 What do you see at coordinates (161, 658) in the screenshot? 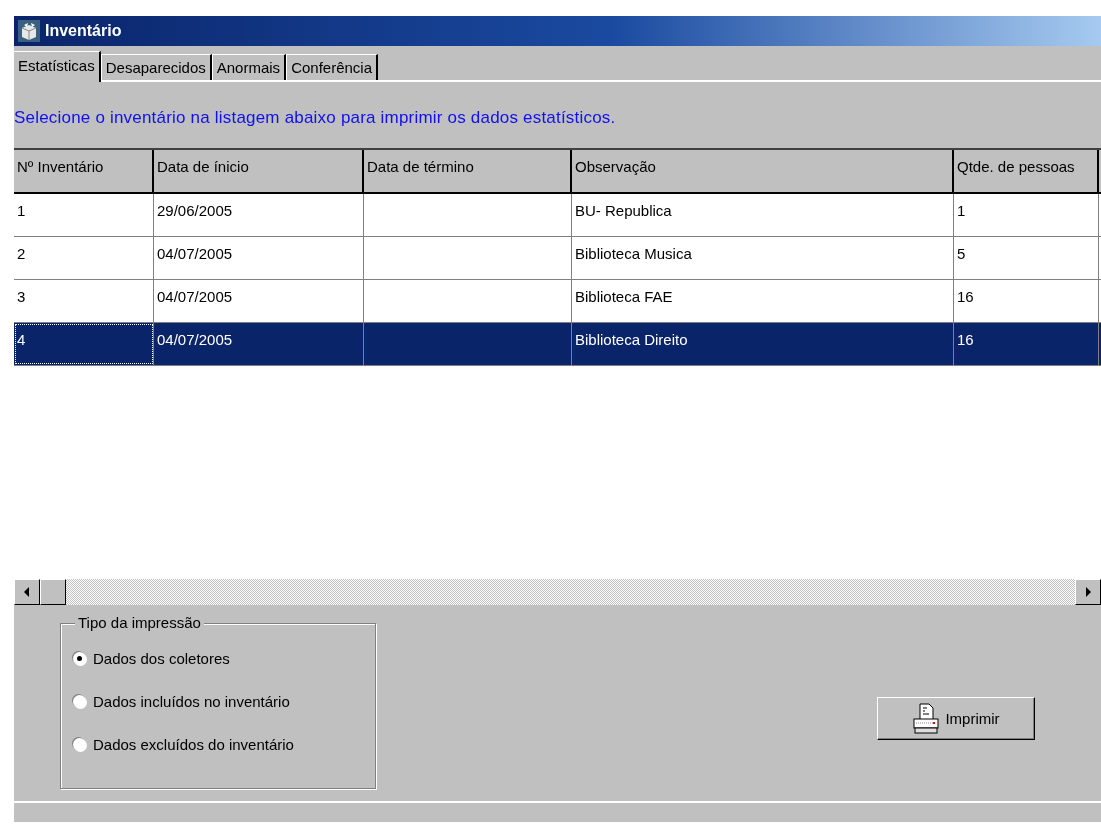
I see `radio-label: Dados dos coletores` at bounding box center [161, 658].